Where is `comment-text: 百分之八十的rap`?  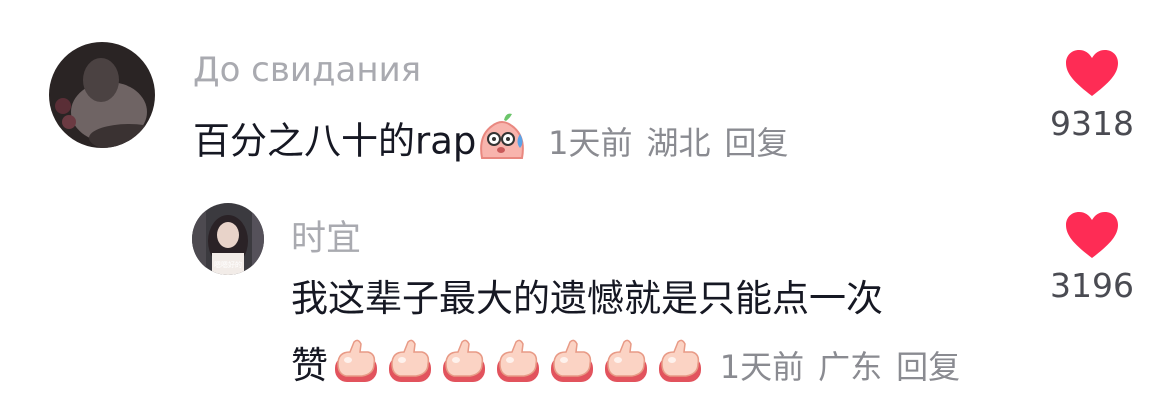 comment-text: 百分之八十的rap is located at coordinates (335, 141).